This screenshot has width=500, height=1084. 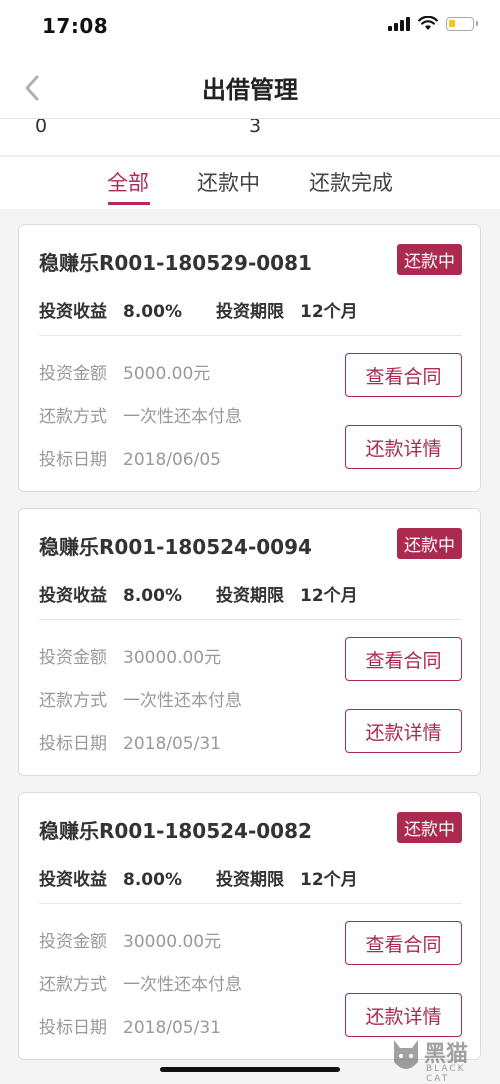 What do you see at coordinates (41, 127) in the screenshot?
I see `summary-value-left: 0` at bounding box center [41, 127].